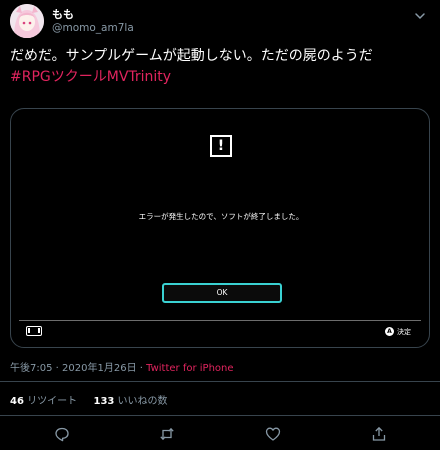 The width and height of the screenshot is (440, 450). Describe the element at coordinates (63, 14) in the screenshot. I see `display-name: もも` at that location.